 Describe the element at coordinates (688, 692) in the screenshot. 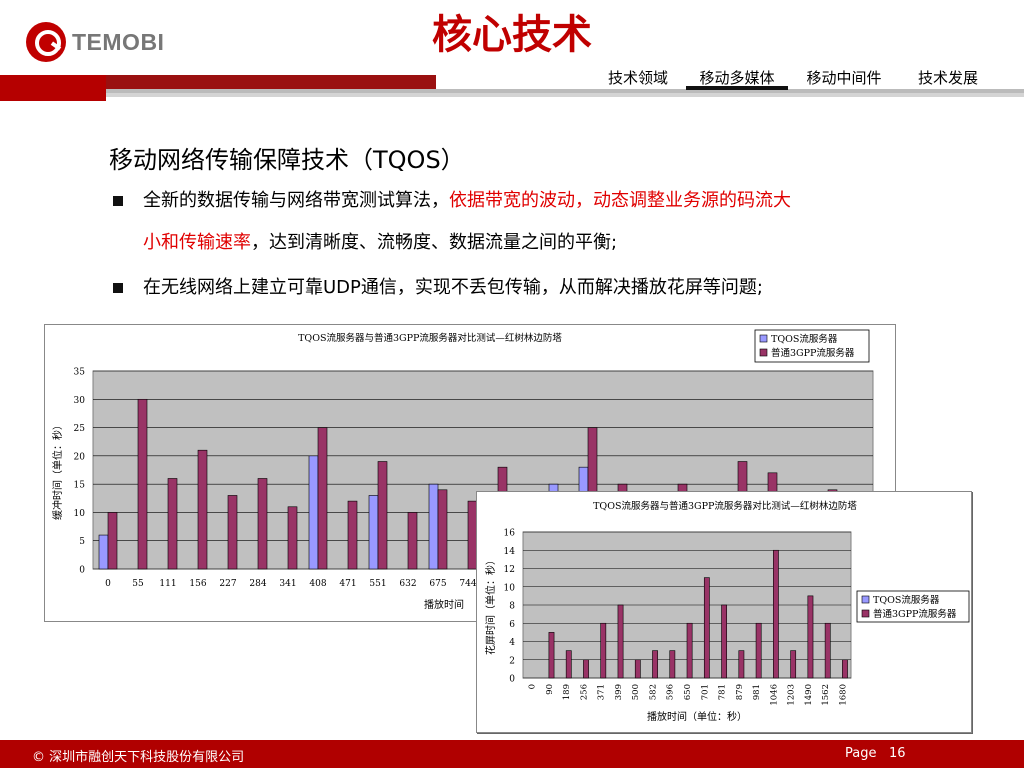

I see `x-tick-label: 650` at that location.